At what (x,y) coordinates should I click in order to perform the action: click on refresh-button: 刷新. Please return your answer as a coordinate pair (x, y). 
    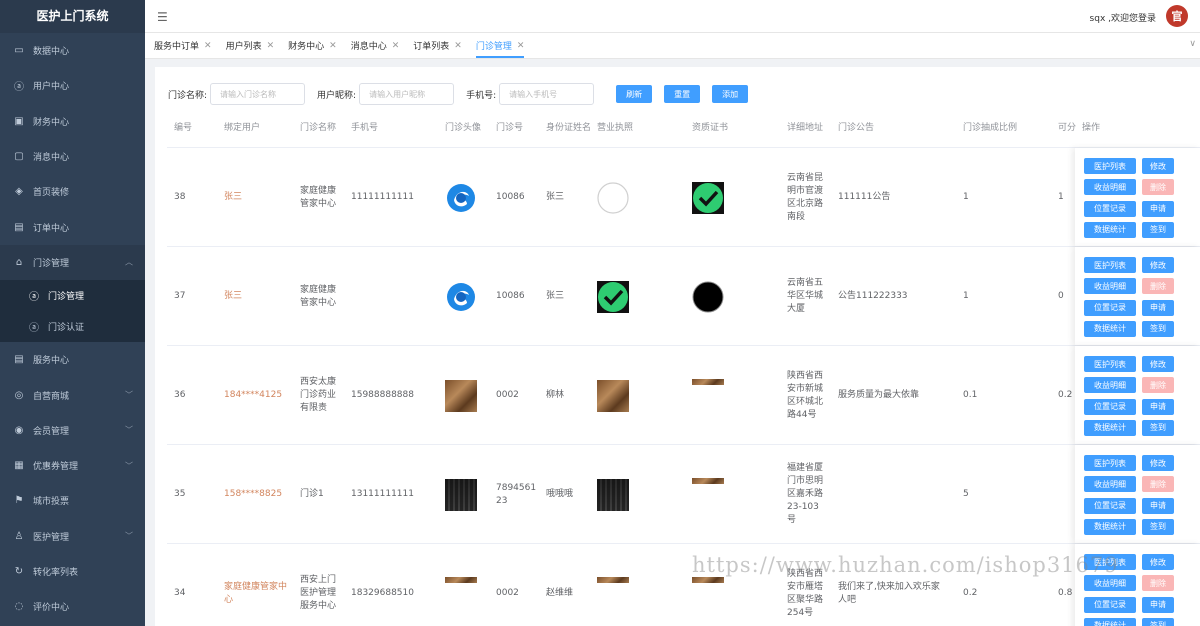
    Looking at the image, I should click on (634, 94).